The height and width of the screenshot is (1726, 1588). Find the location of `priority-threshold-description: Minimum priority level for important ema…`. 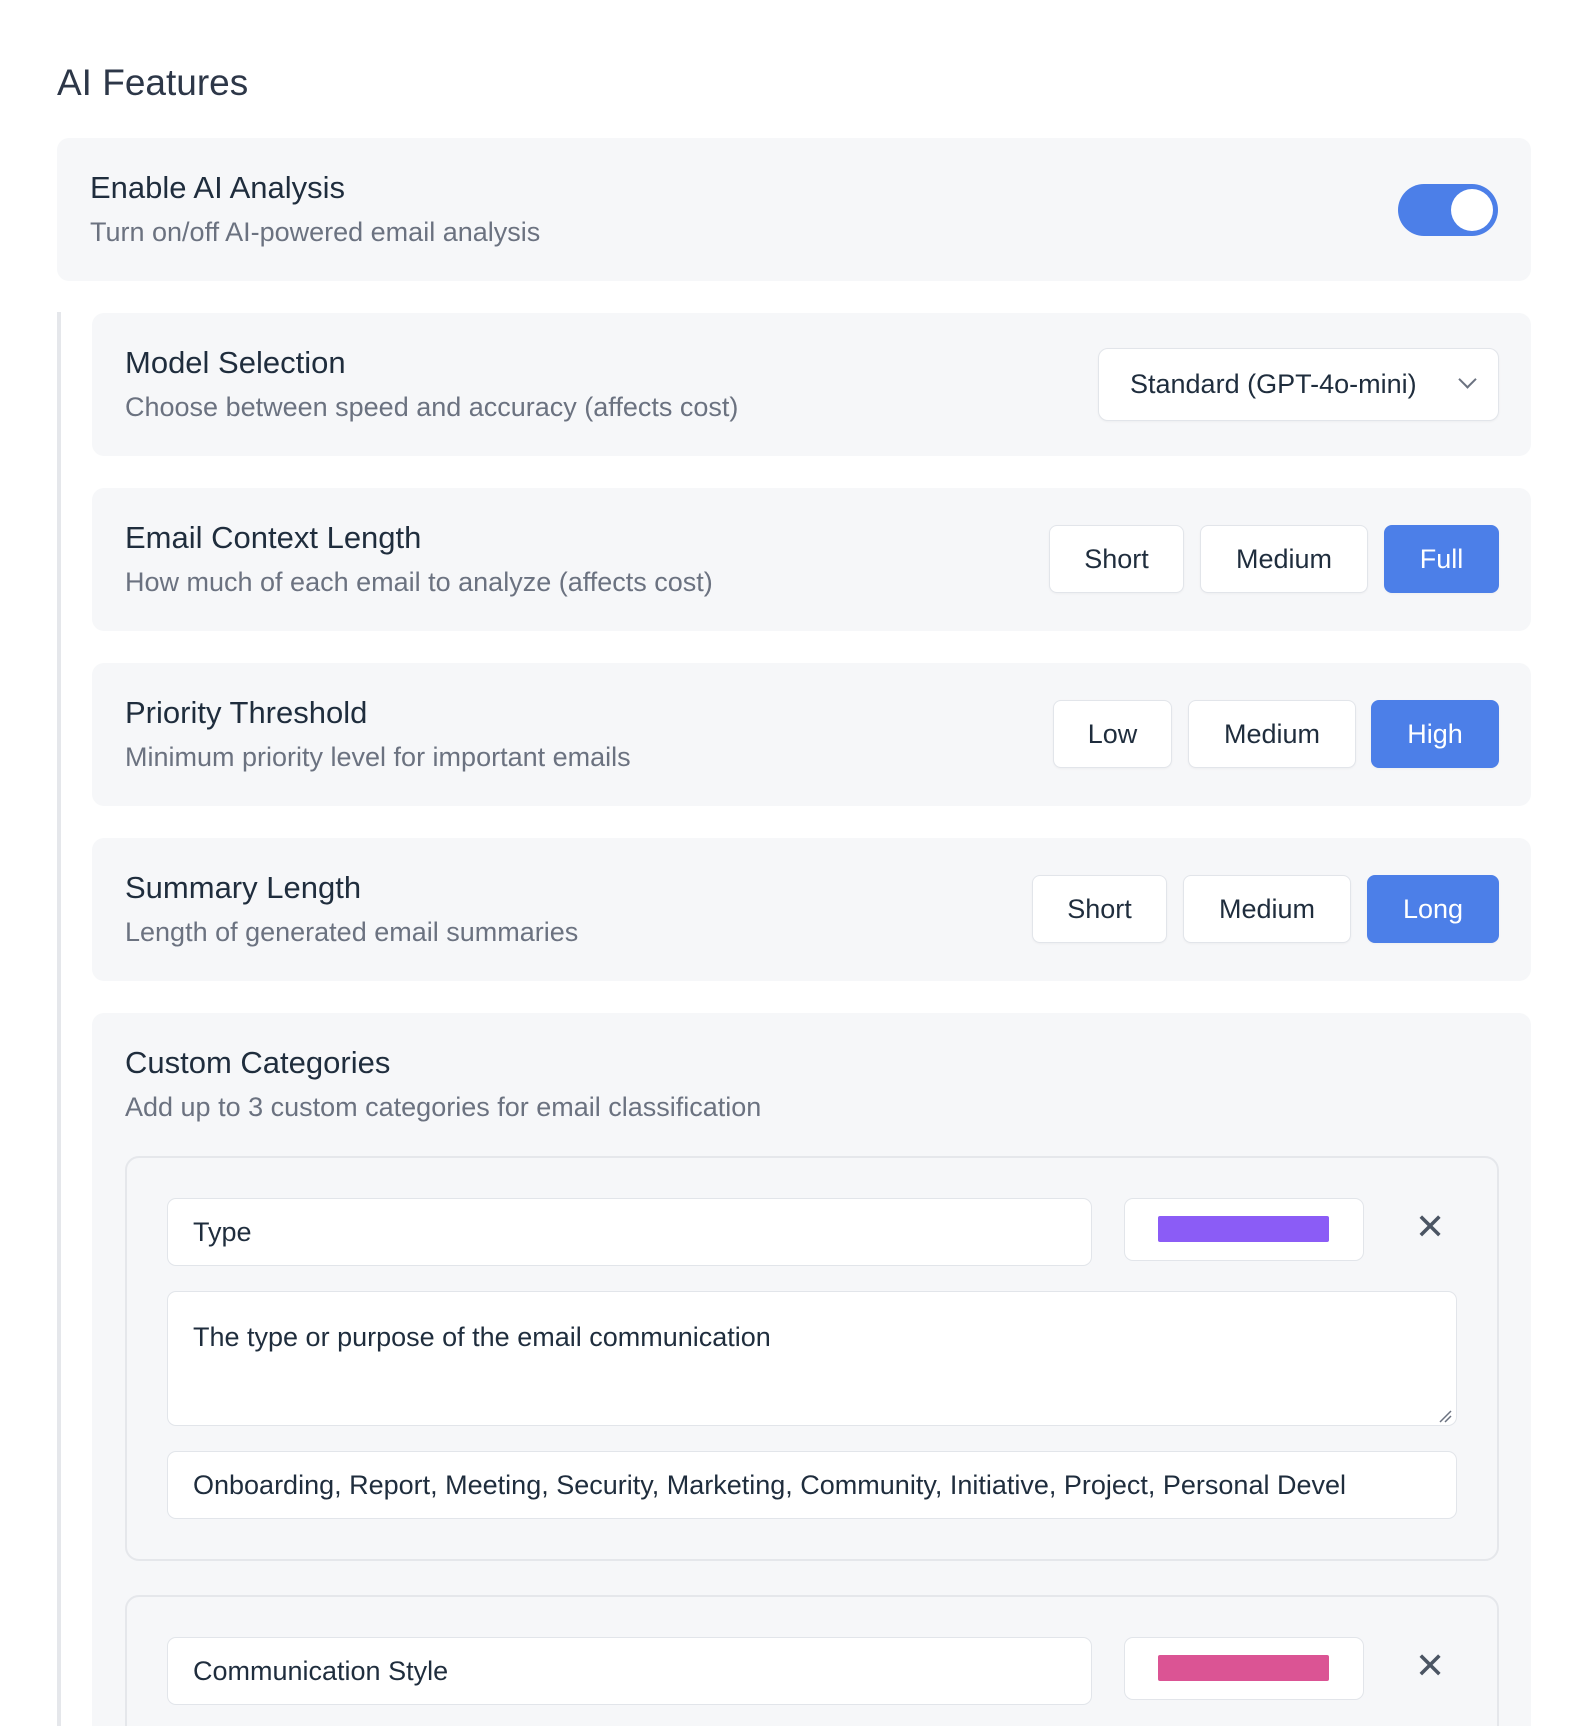

priority-threshold-description: Minimum priority level for important ema… is located at coordinates (378, 757).